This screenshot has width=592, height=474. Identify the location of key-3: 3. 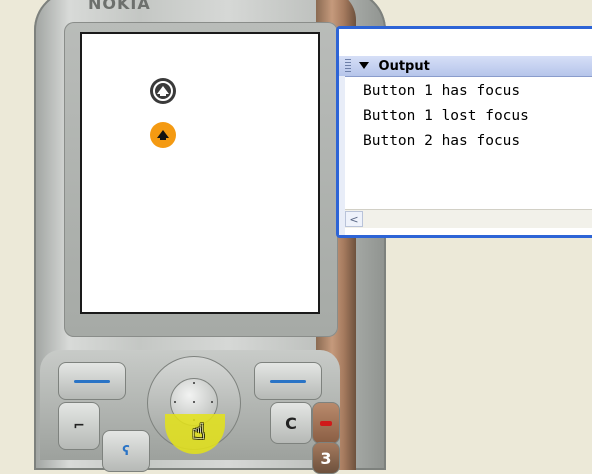
(326, 458).